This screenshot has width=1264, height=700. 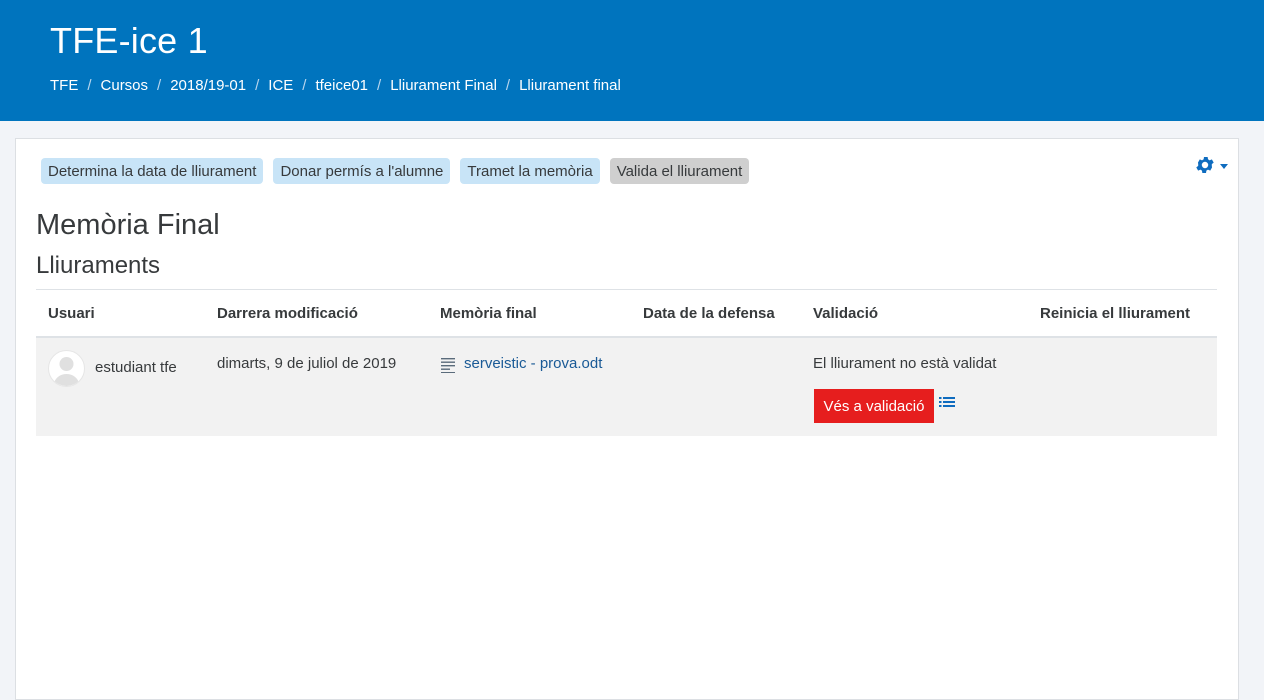 I want to click on chevron-down-icon, so click(x=1224, y=166).